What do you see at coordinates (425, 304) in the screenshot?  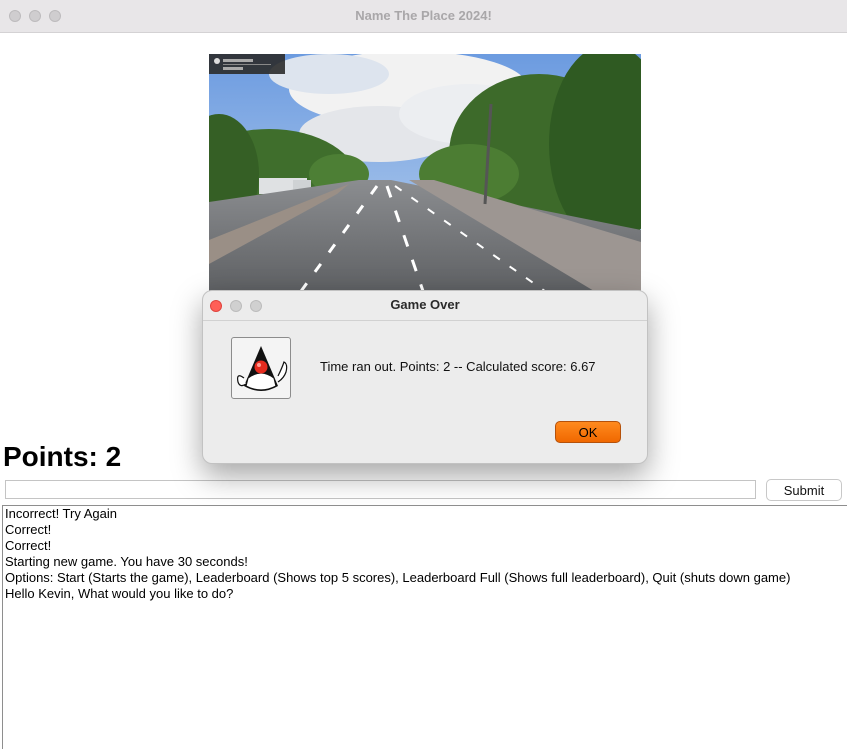 I see `dialog-title: Game Over` at bounding box center [425, 304].